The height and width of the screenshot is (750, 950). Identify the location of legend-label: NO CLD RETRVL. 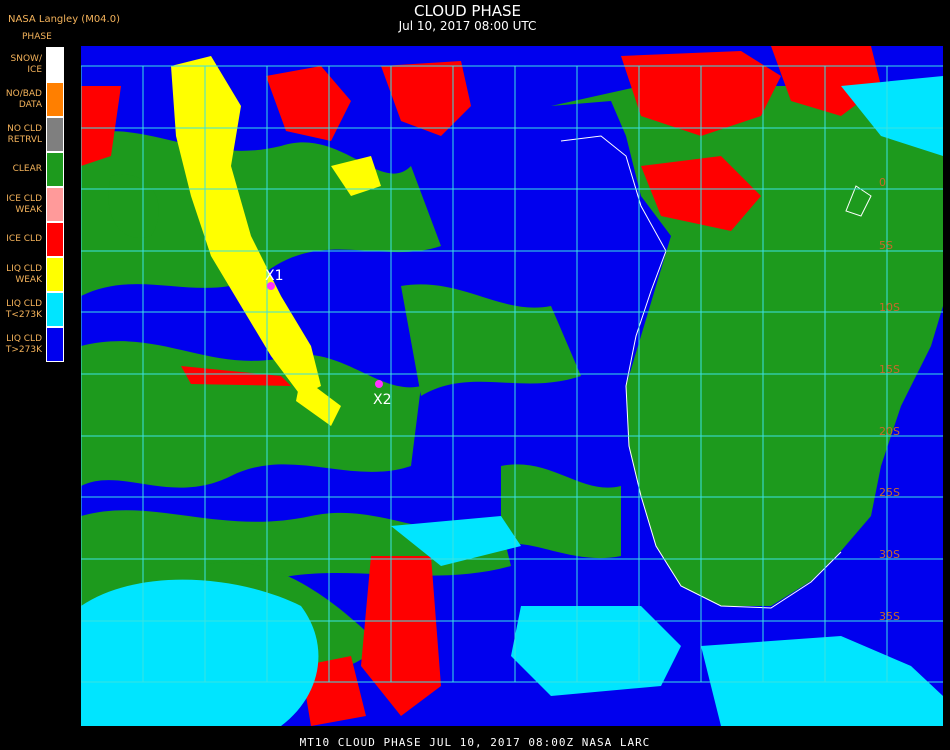
(24, 134).